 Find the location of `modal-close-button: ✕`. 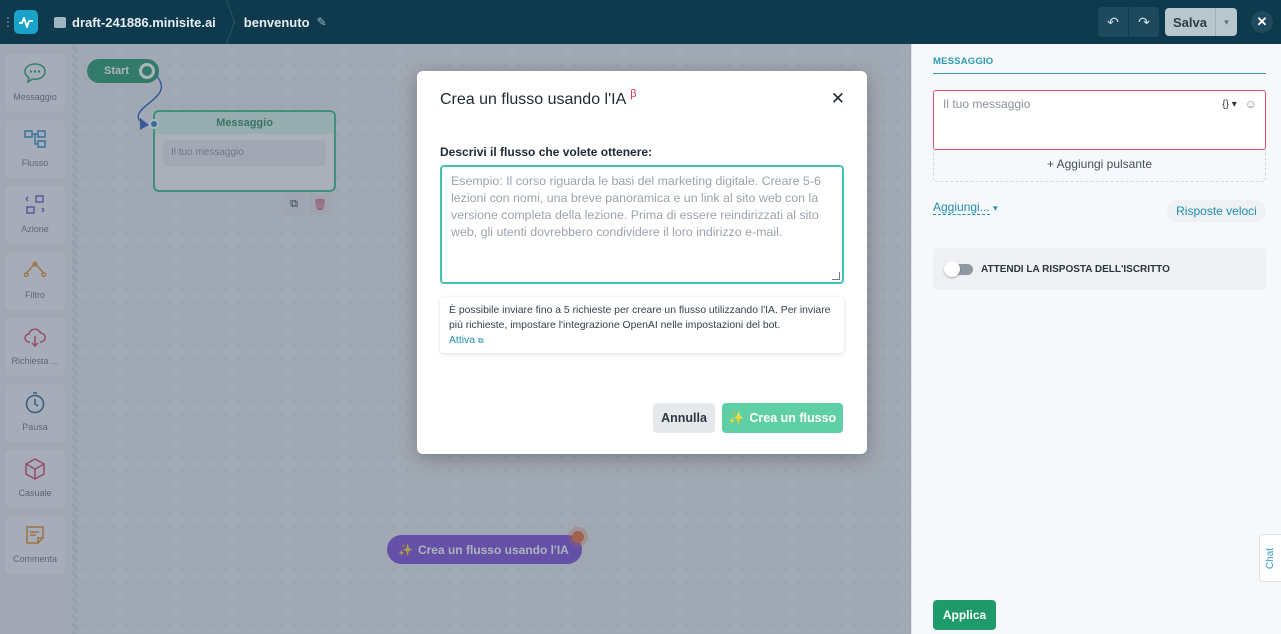

modal-close-button: ✕ is located at coordinates (838, 99).